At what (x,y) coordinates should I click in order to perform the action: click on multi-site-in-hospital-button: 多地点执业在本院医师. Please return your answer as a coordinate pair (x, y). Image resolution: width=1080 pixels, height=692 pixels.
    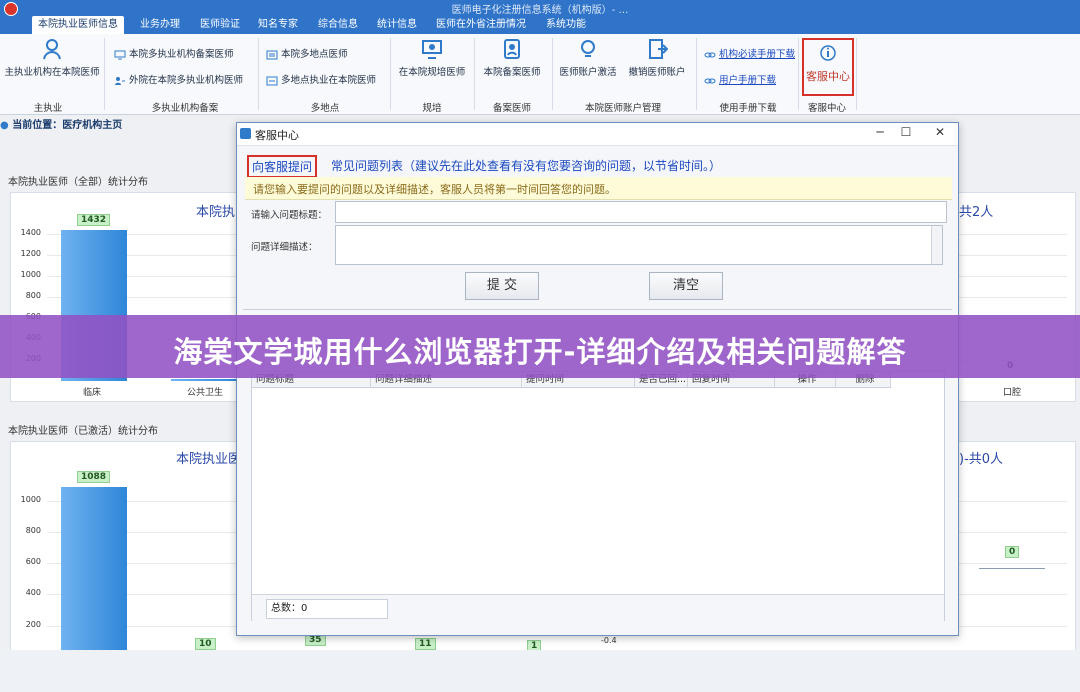
    Looking at the image, I should click on (321, 79).